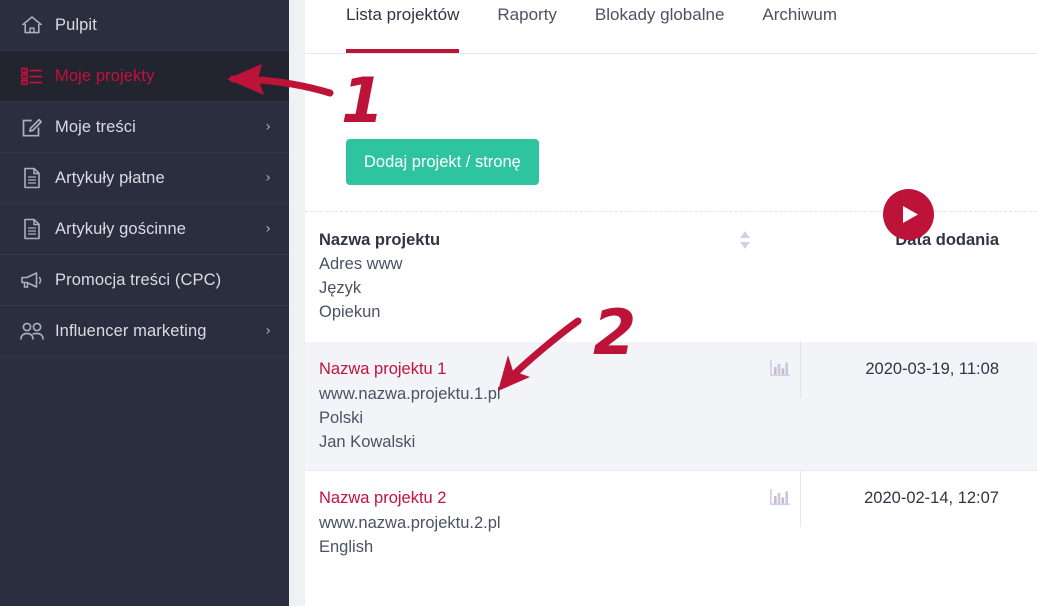  What do you see at coordinates (799, 26) in the screenshot?
I see `tab-archiwum: Archiwum` at bounding box center [799, 26].